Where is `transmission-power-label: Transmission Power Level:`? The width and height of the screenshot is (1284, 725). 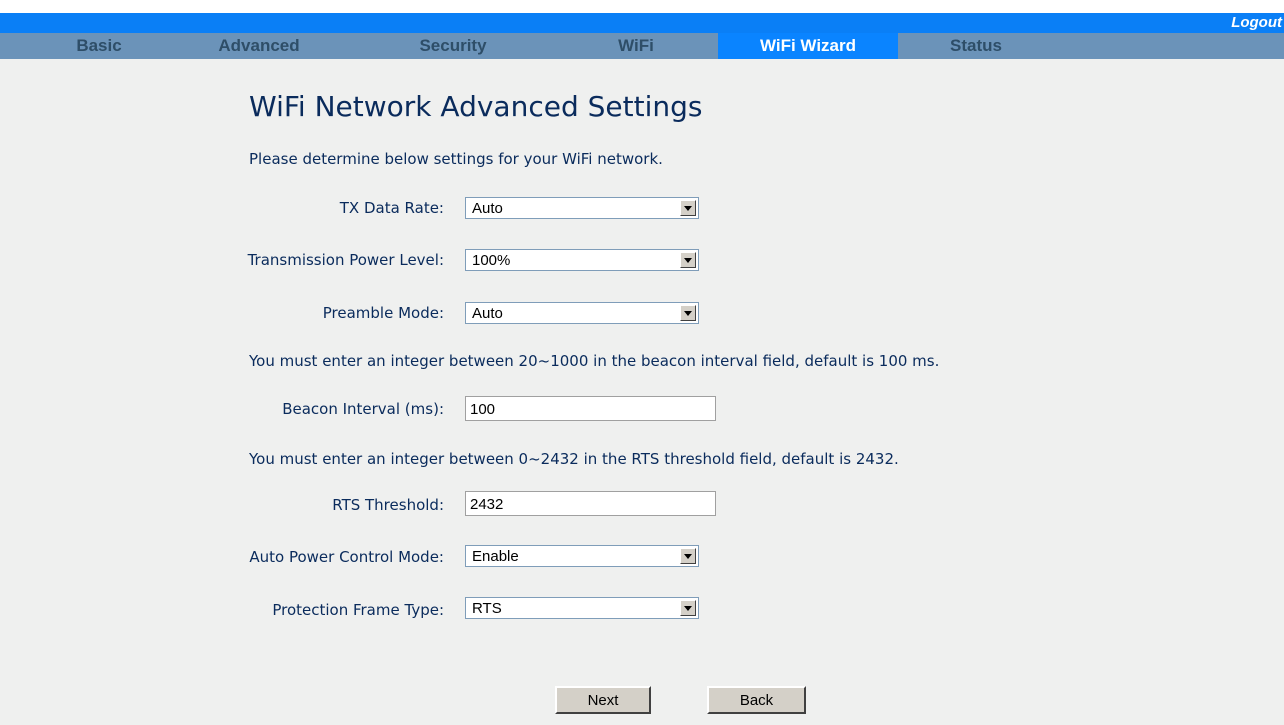
transmission-power-label: Transmission Power Level: is located at coordinates (345, 260).